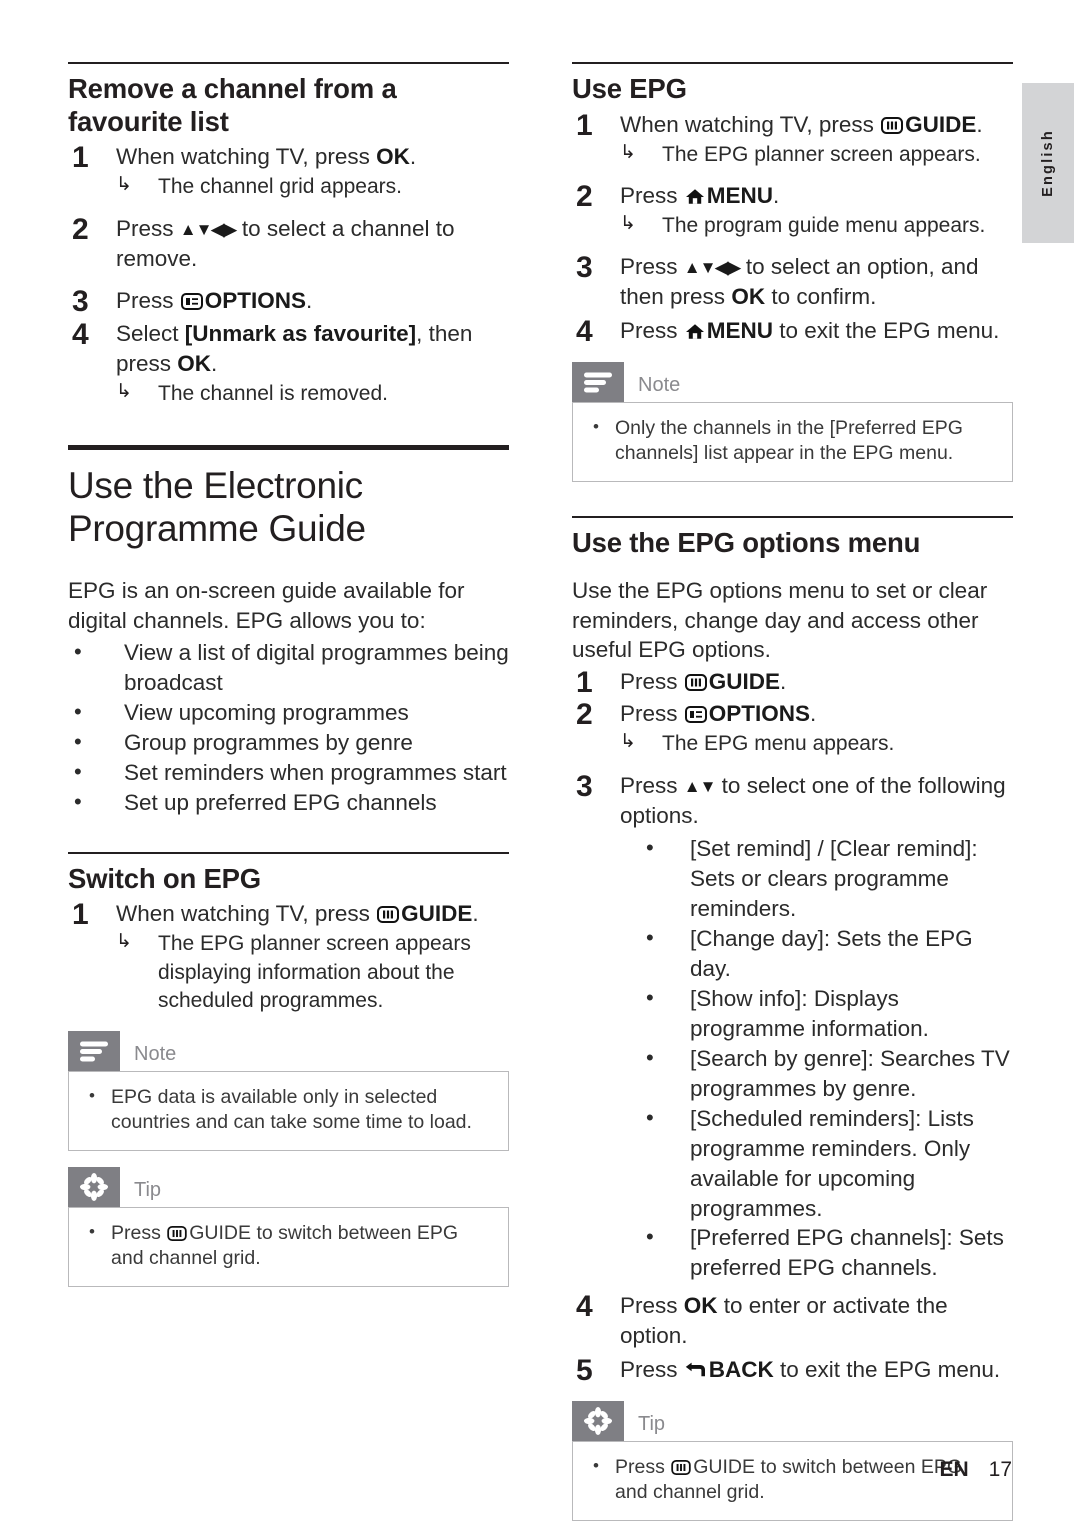 This screenshot has height=1527, width=1080. I want to click on section-rule, so click(288, 852).